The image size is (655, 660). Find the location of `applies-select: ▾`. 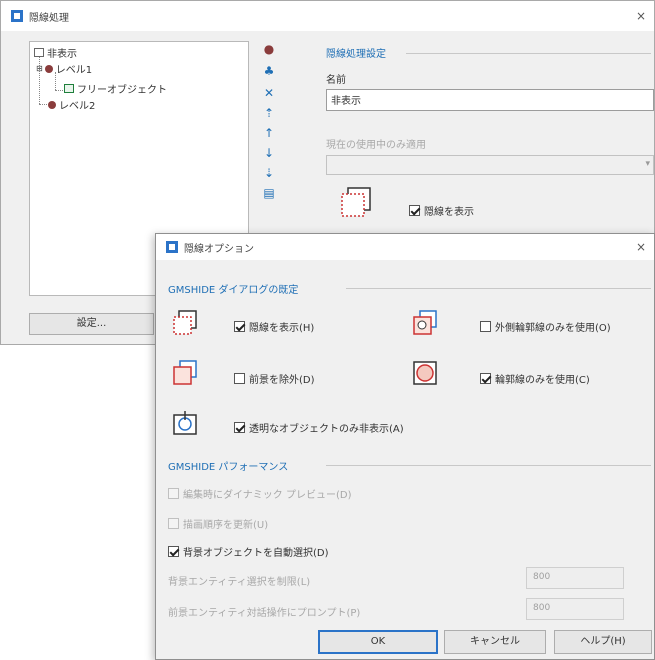

applies-select: ▾ is located at coordinates (490, 165).